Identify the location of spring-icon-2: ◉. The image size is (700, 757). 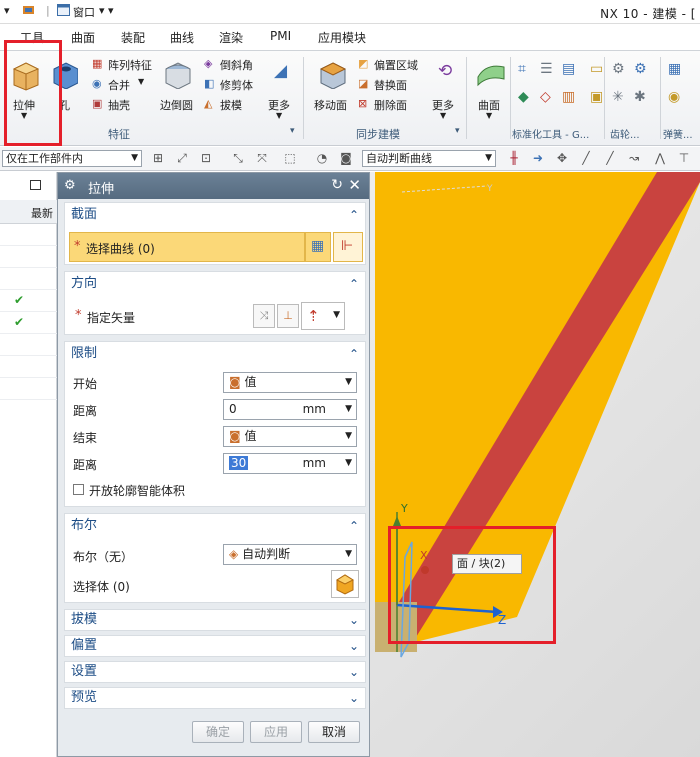
(674, 97).